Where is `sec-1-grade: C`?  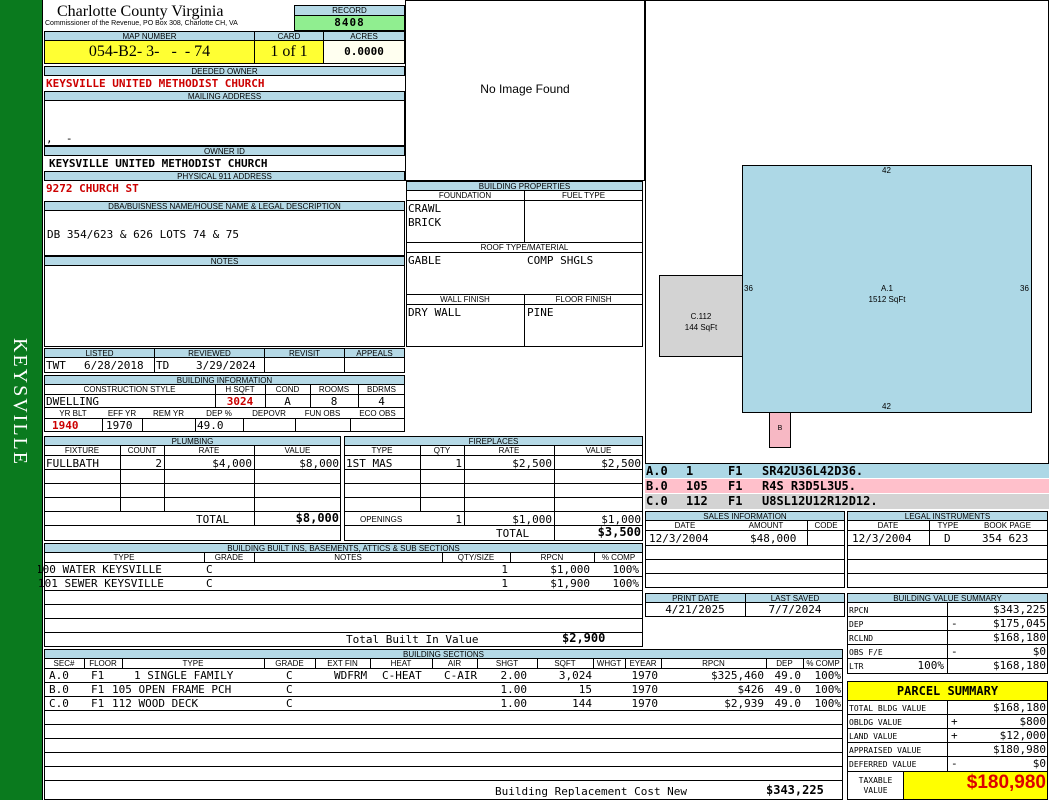
sec-1-grade: C is located at coordinates (289, 675).